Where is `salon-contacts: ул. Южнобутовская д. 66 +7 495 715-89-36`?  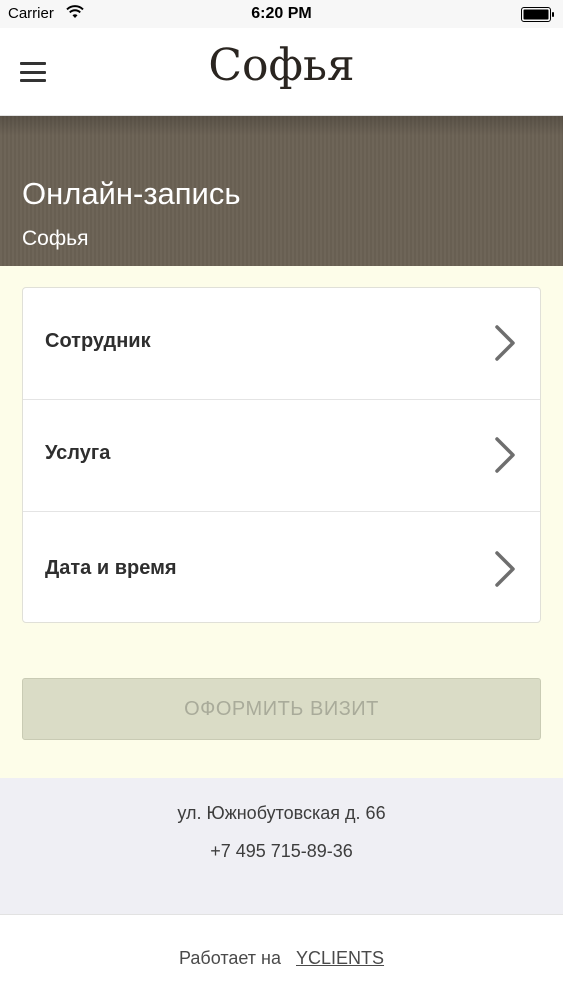
salon-contacts: ул. Южнобутовская д. 66 +7 495 715-89-36 is located at coordinates (281, 846).